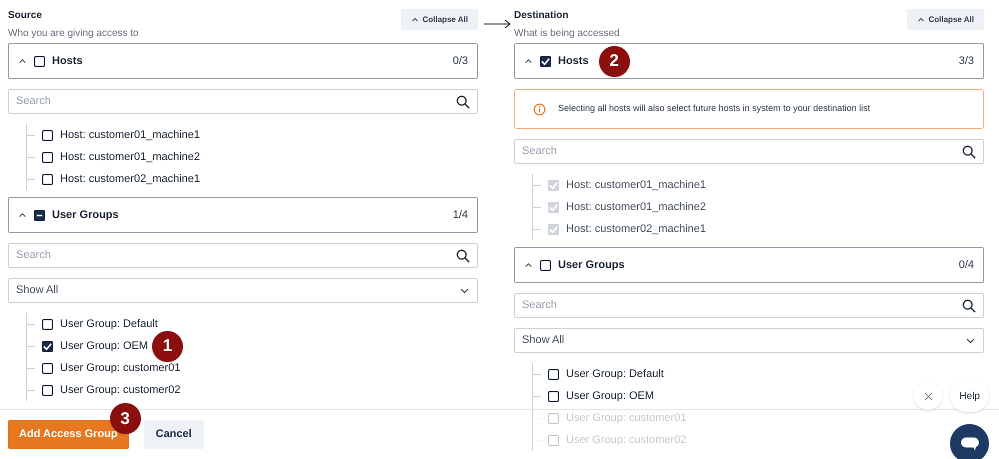  I want to click on item-label: User Group: customer02, so click(120, 390).